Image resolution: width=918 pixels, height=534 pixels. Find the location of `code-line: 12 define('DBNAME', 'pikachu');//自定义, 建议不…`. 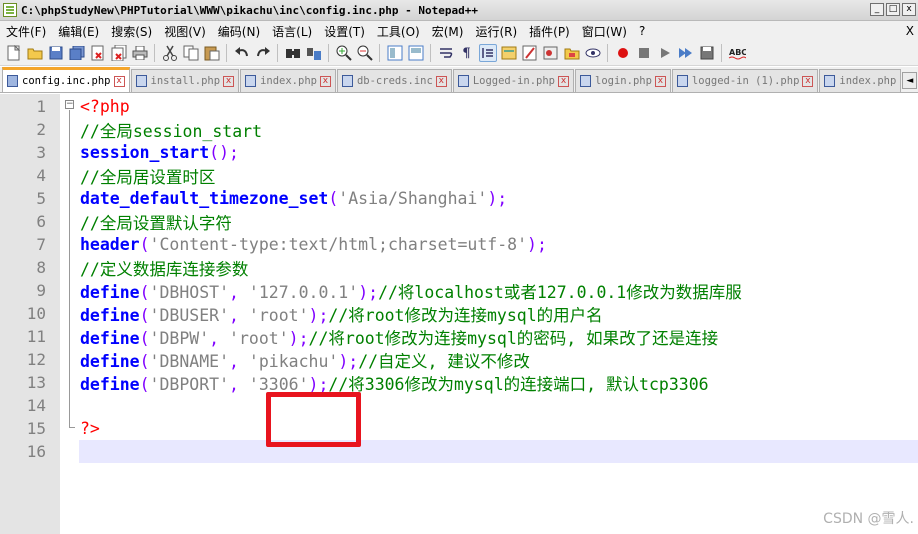

code-line: 12 define('DBNAME', 'pikachu');//自定义, 建议不… is located at coordinates (459, 359).